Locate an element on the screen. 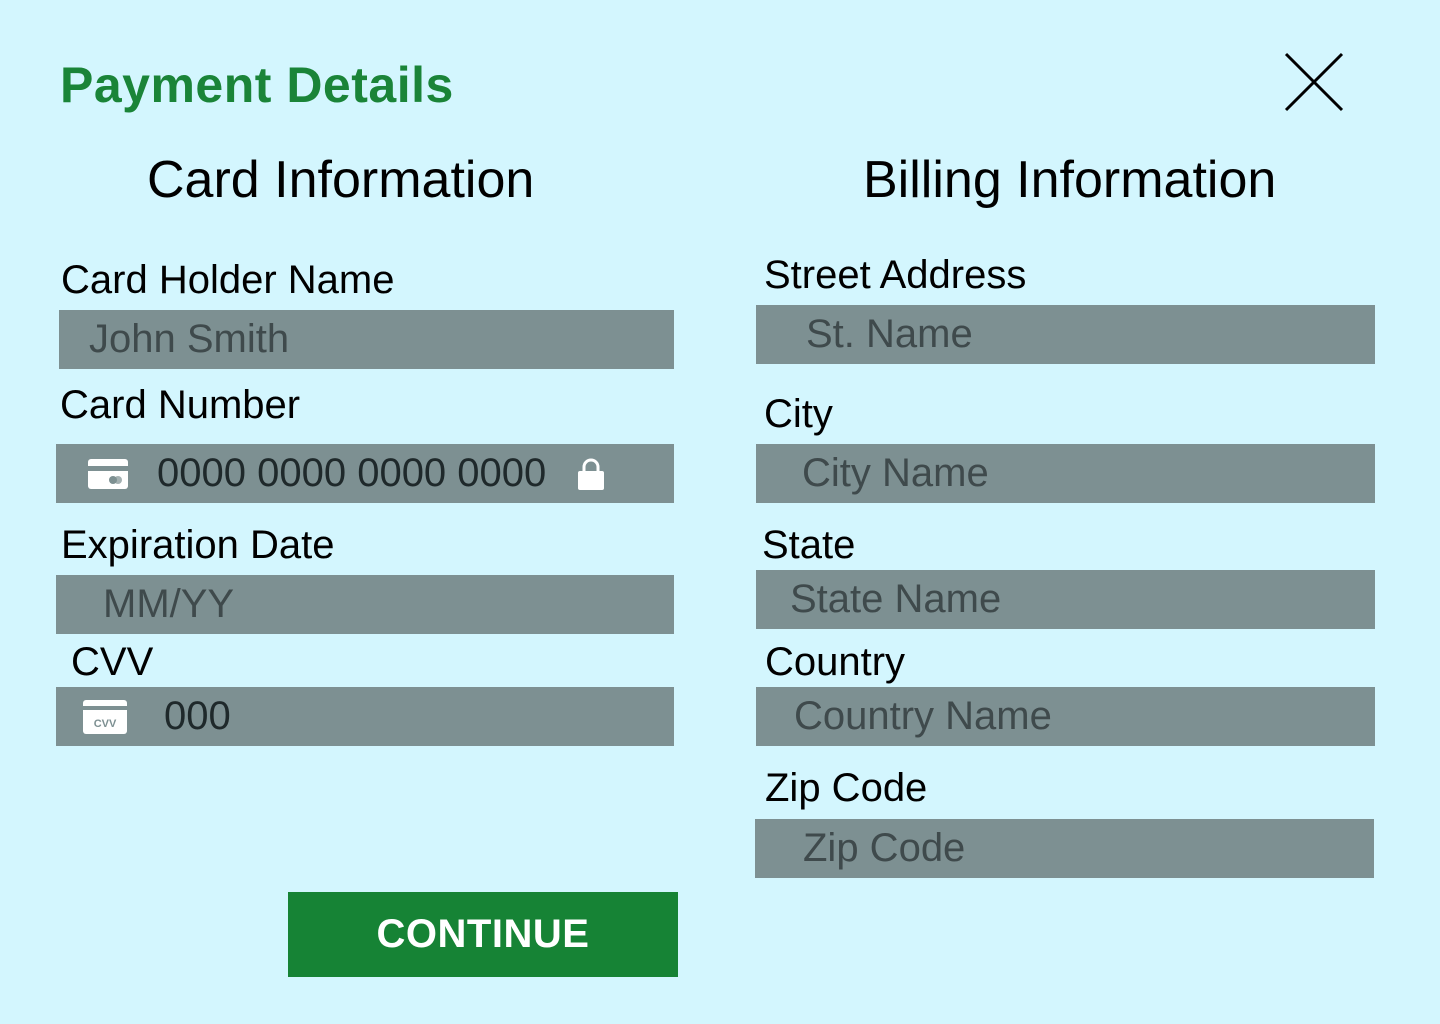 The image size is (1440, 1024). city-placeholder: City Name is located at coordinates (895, 473).